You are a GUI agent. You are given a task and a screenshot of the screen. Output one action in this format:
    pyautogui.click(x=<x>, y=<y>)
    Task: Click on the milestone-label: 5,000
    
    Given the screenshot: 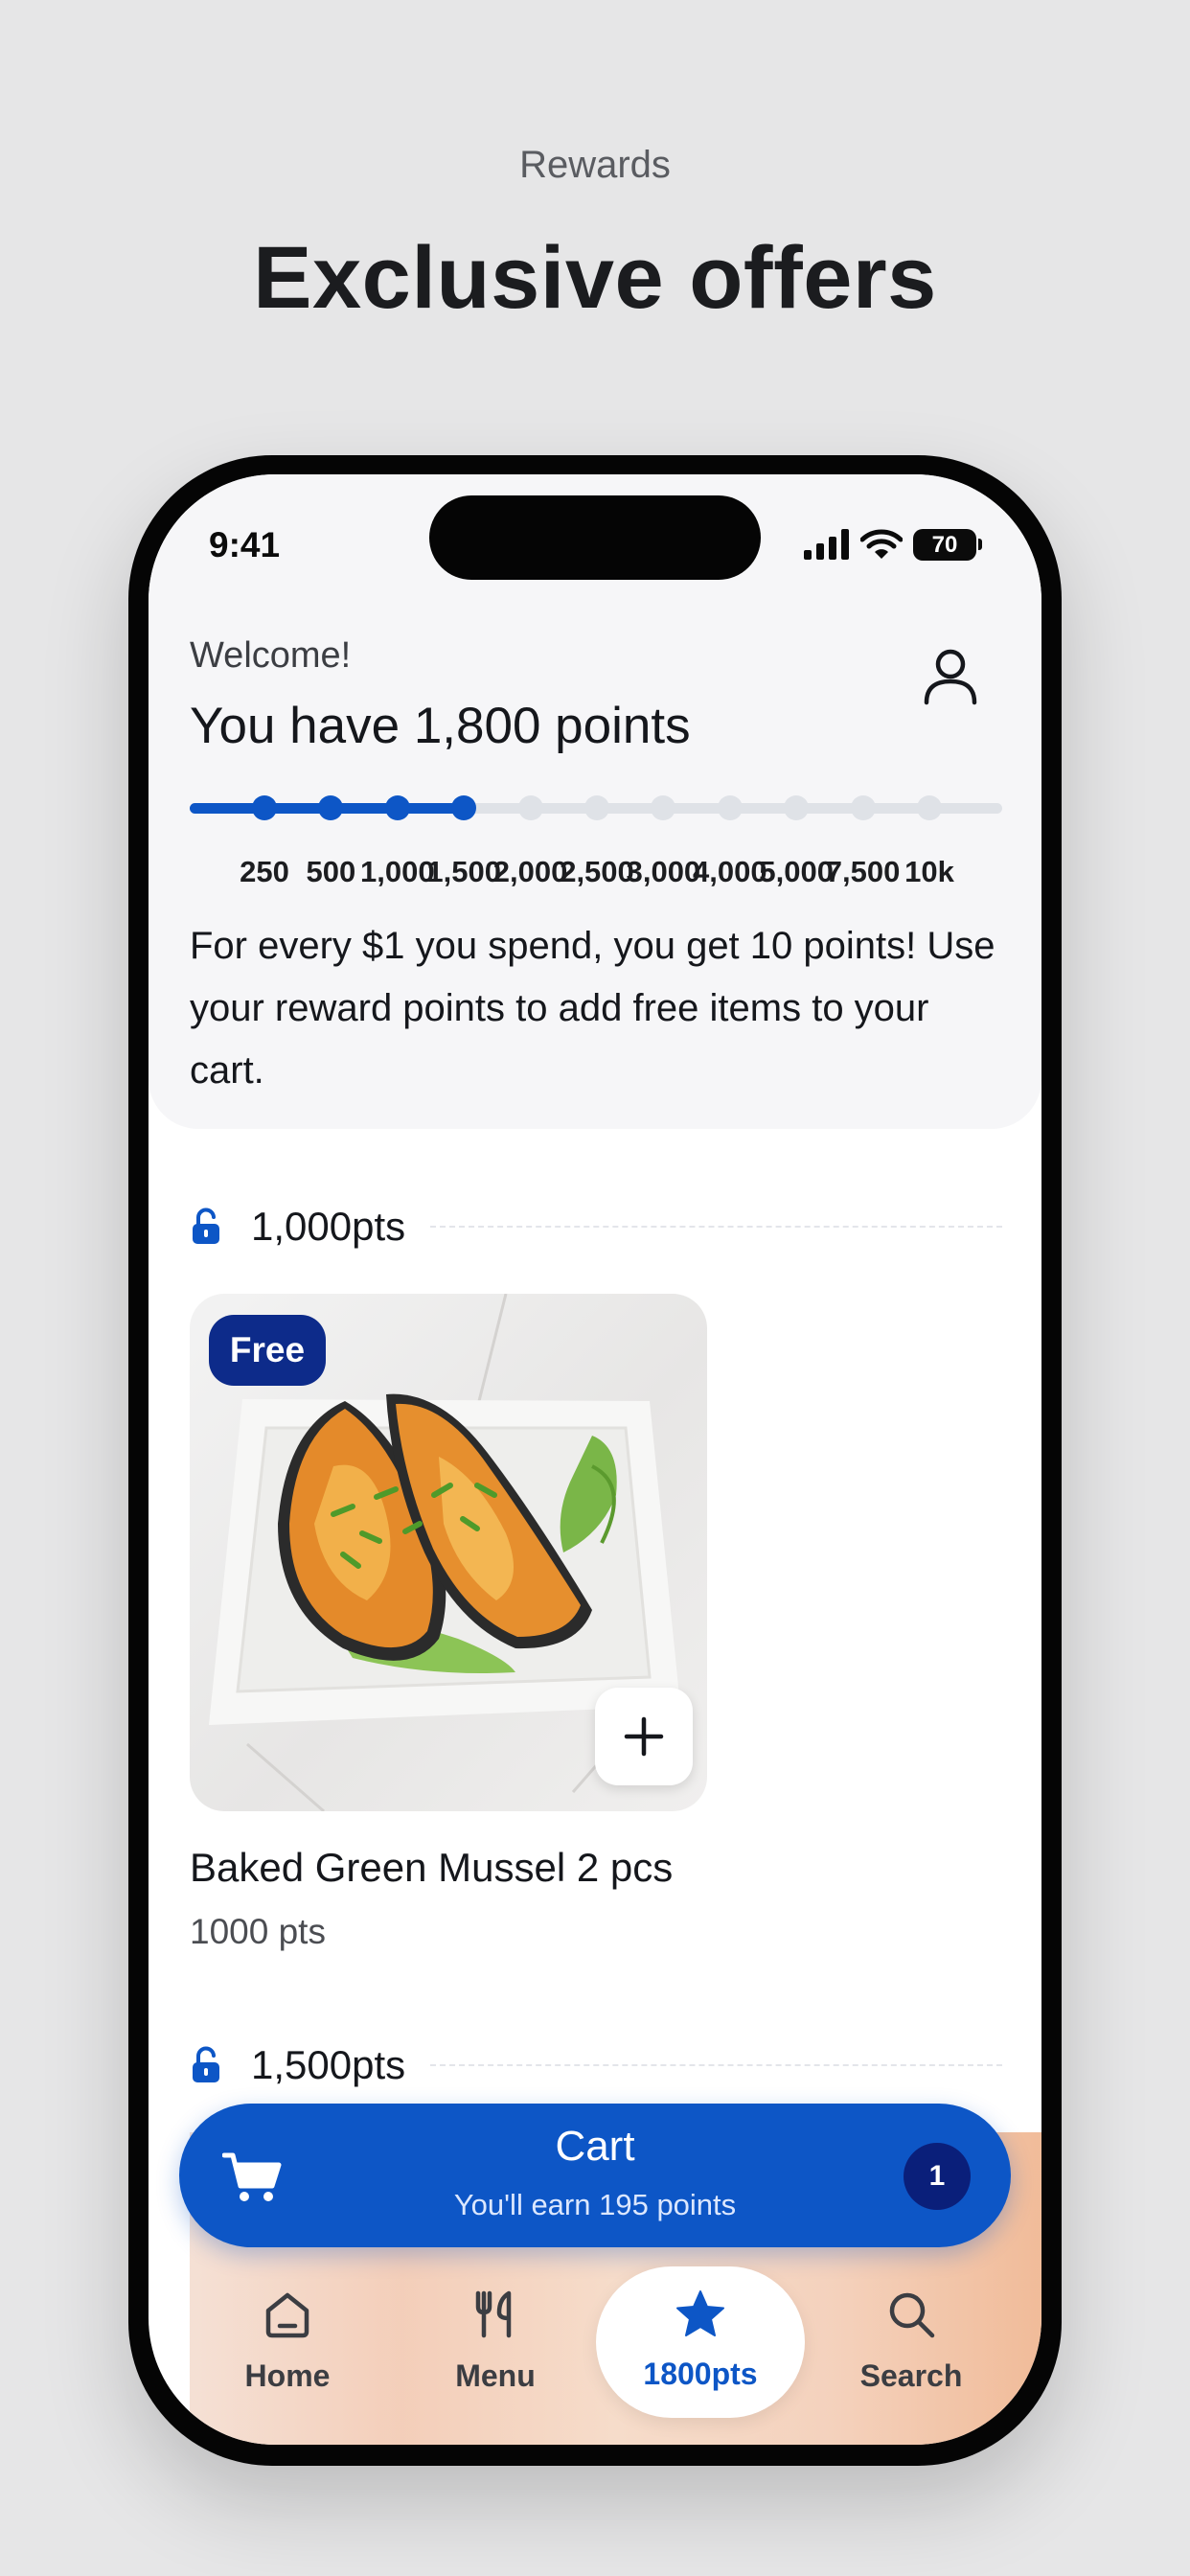 What is the action you would take?
    pyautogui.click(x=796, y=871)
    